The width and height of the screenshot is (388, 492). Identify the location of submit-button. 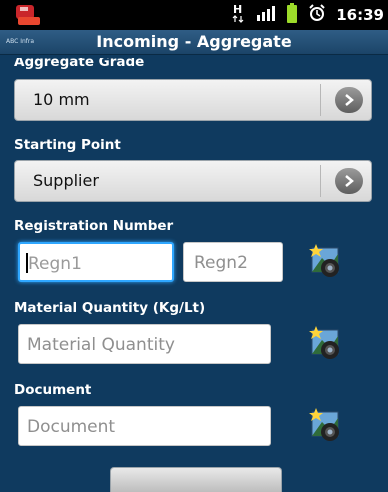
(196, 479).